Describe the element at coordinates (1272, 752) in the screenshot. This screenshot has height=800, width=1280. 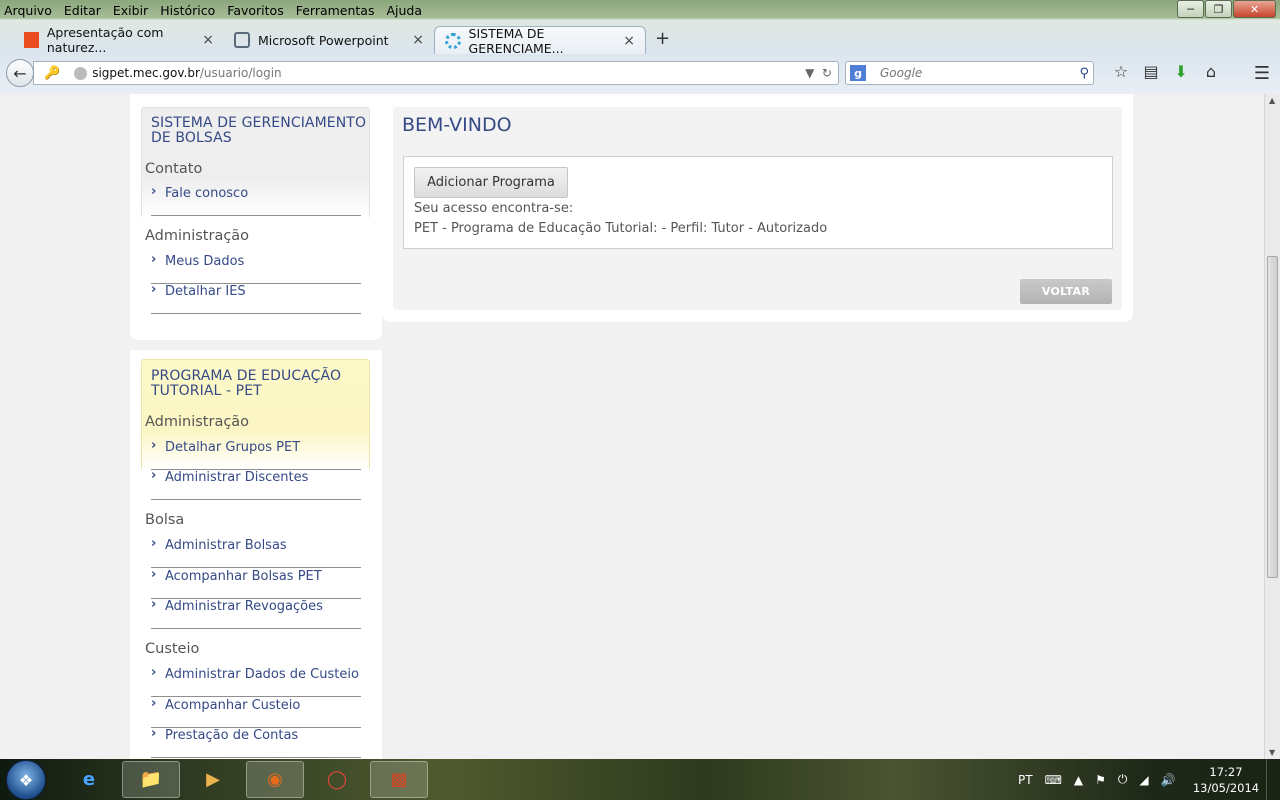
I see `scroll-down-icon: ▼` at that location.